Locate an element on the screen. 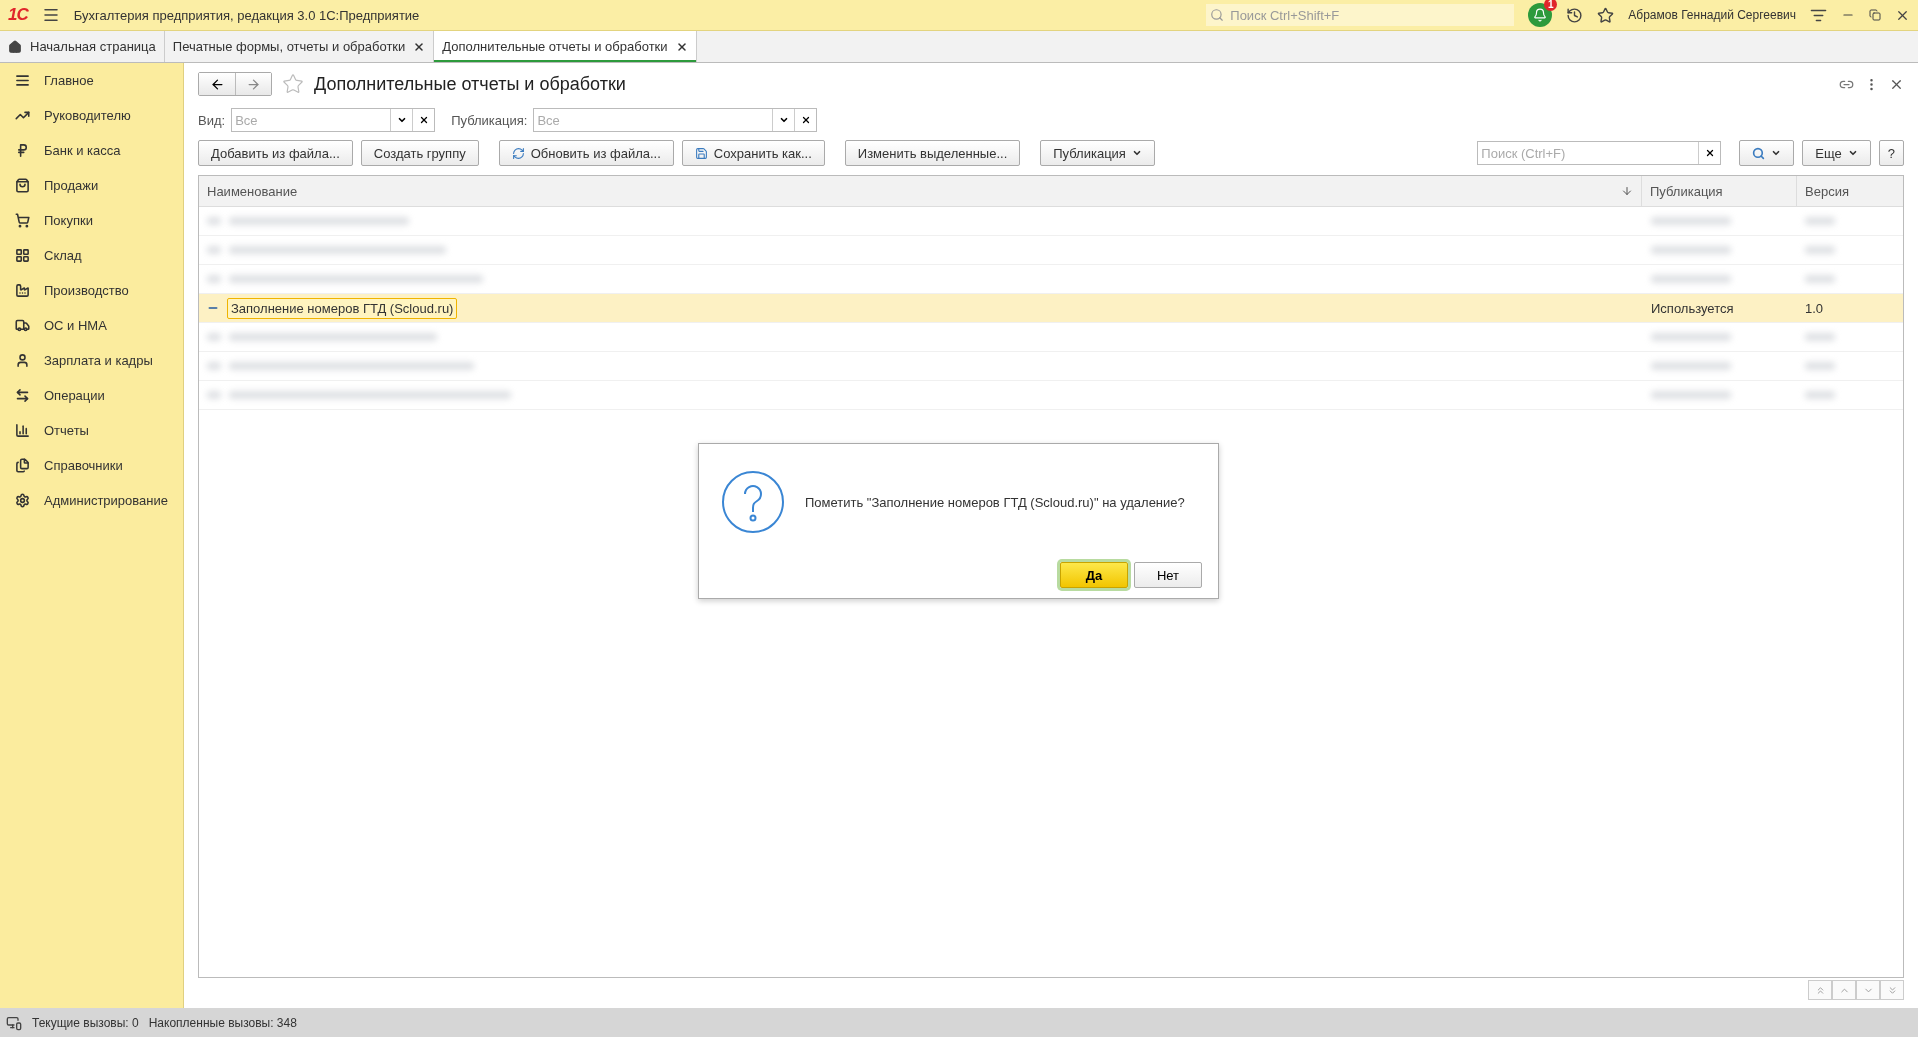 Image resolution: width=1918 pixels, height=1037 pixels. sidebar-item: Операции is located at coordinates (91, 395).